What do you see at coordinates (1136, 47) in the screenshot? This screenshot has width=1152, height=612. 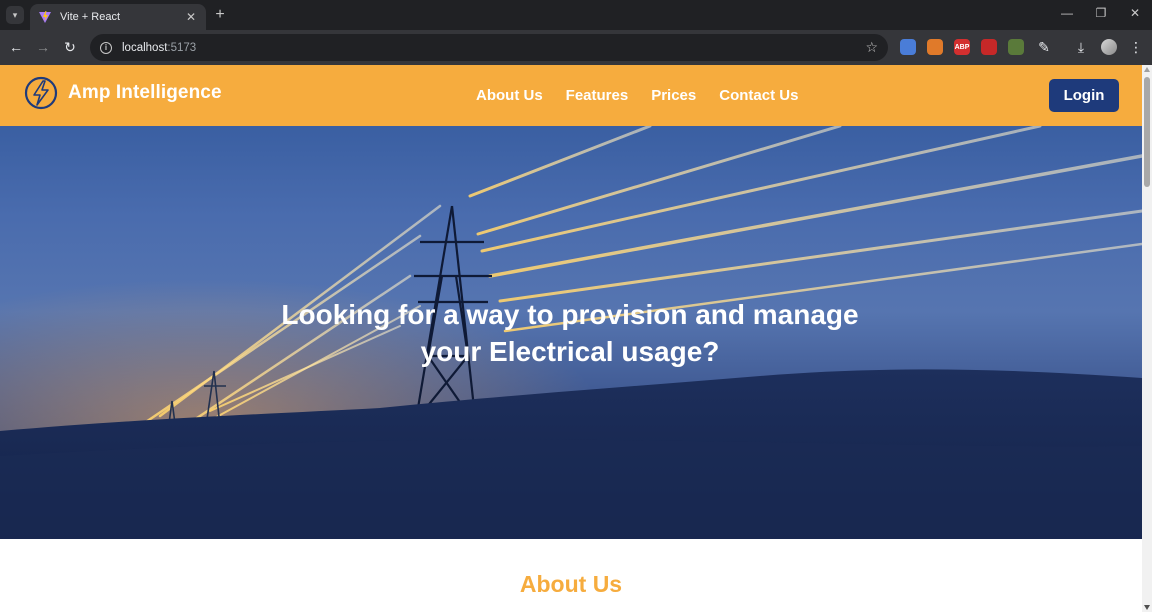 I see `menu-kebab-icon: ⋮` at bounding box center [1136, 47].